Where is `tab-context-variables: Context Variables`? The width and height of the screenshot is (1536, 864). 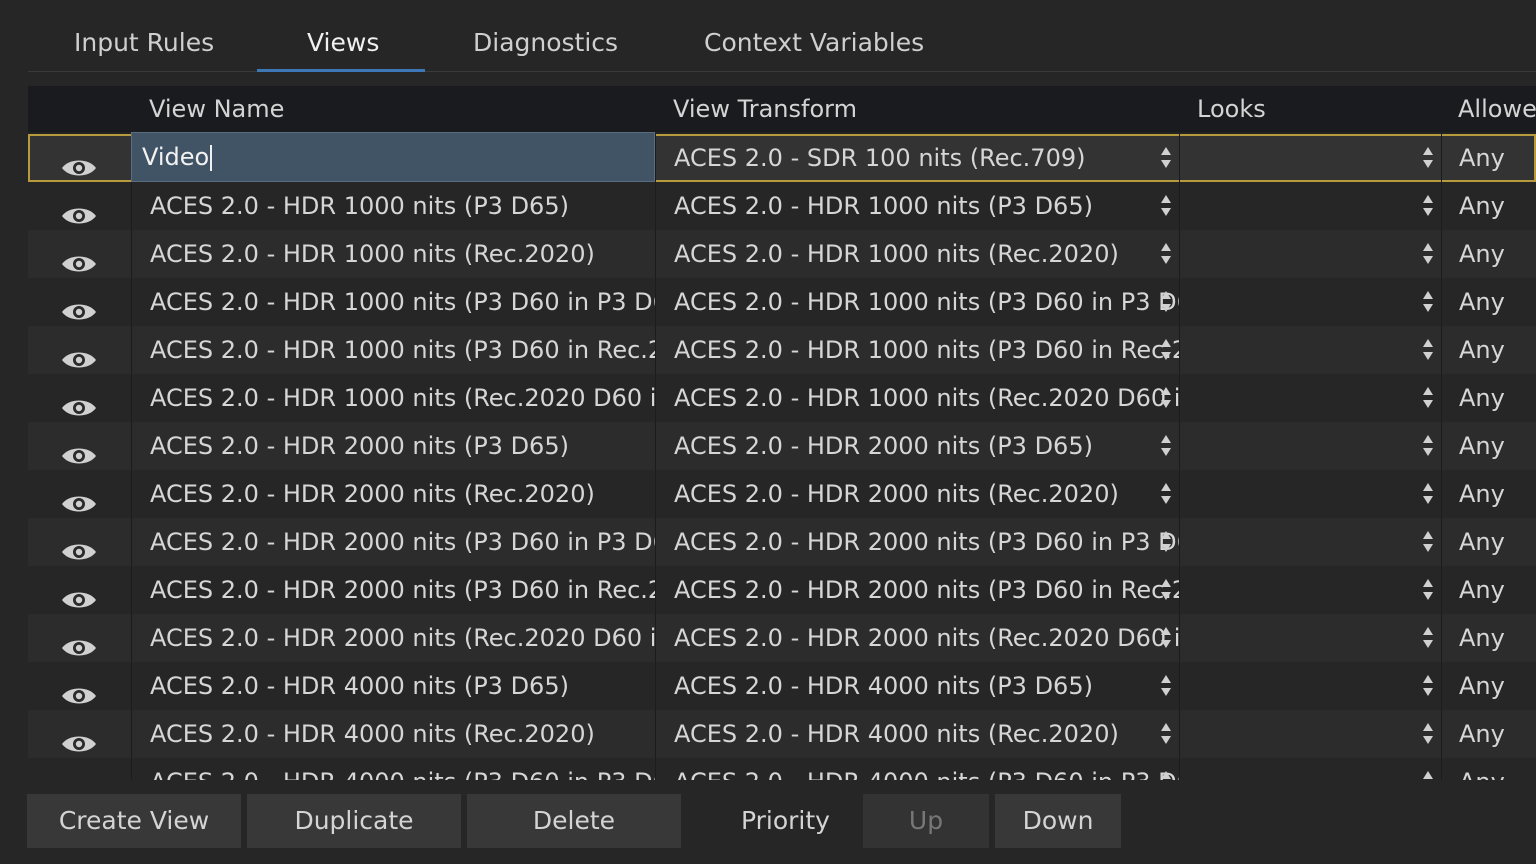
tab-context-variables: Context Variables is located at coordinates (814, 42).